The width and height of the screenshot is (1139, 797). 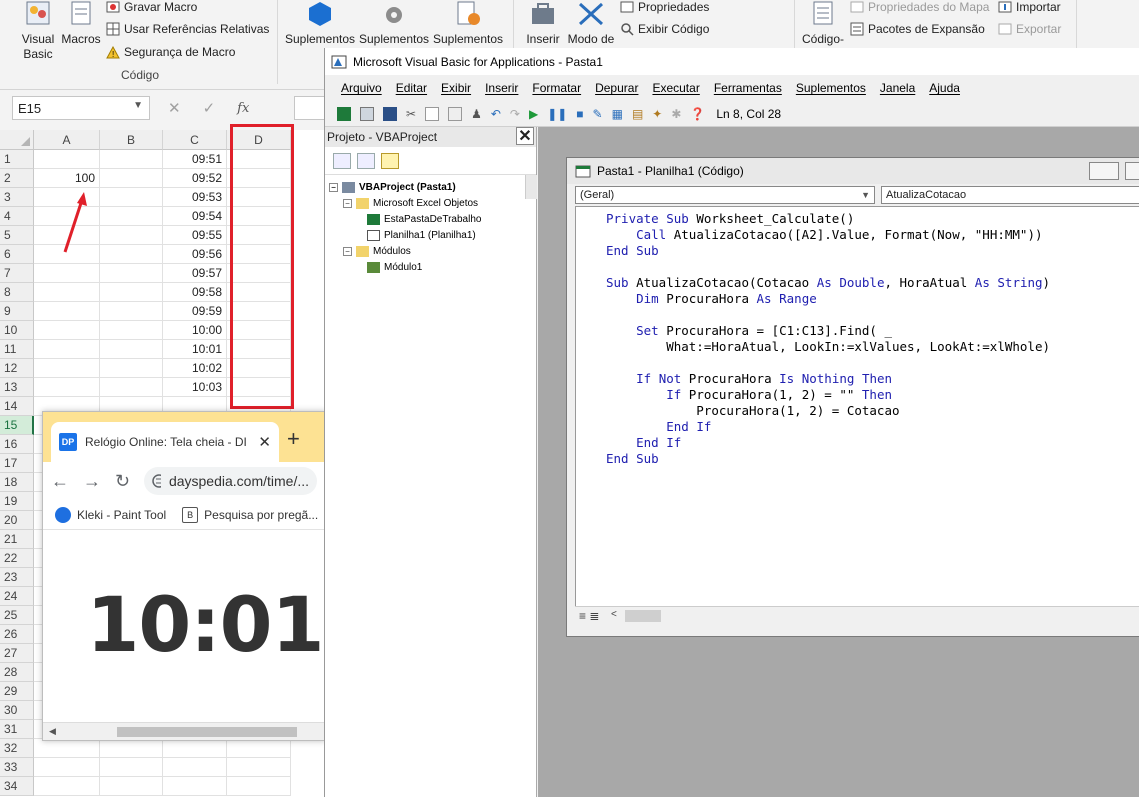 What do you see at coordinates (259, 748) in the screenshot?
I see `cell-d32` at bounding box center [259, 748].